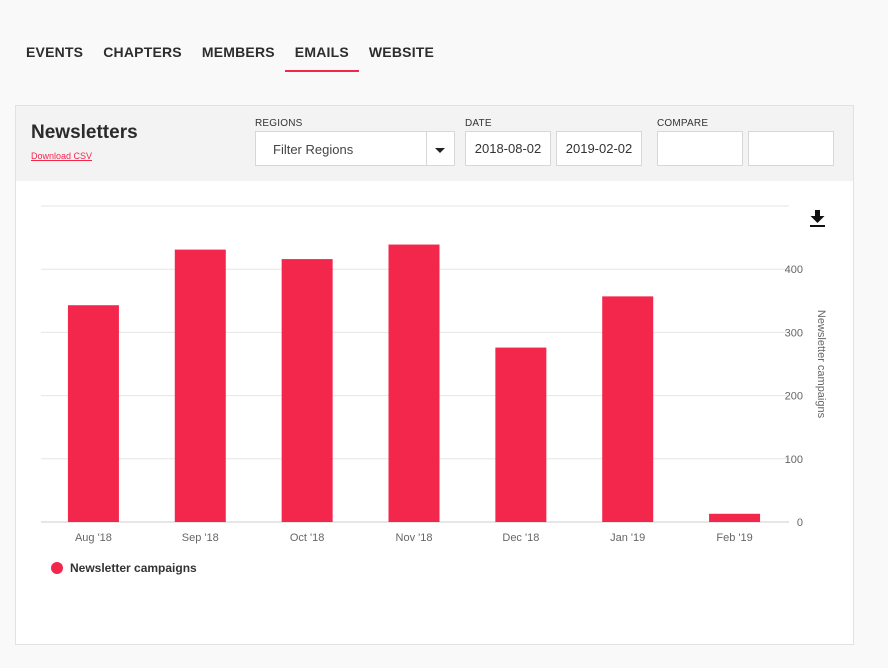 The image size is (888, 668). What do you see at coordinates (683, 123) in the screenshot?
I see `compare-label: COMPARE` at bounding box center [683, 123].